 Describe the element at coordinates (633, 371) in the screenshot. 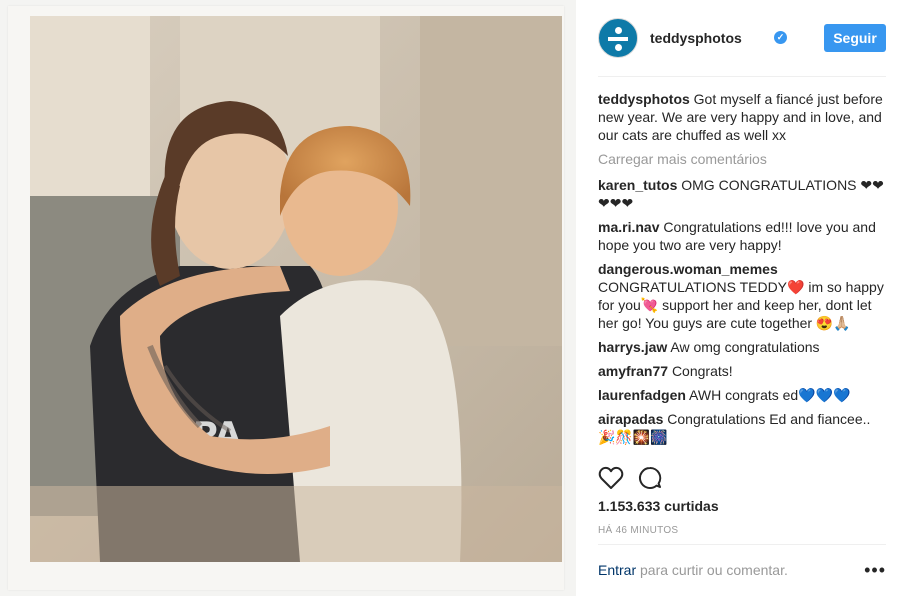

I see `comment-username: amyfran77` at that location.